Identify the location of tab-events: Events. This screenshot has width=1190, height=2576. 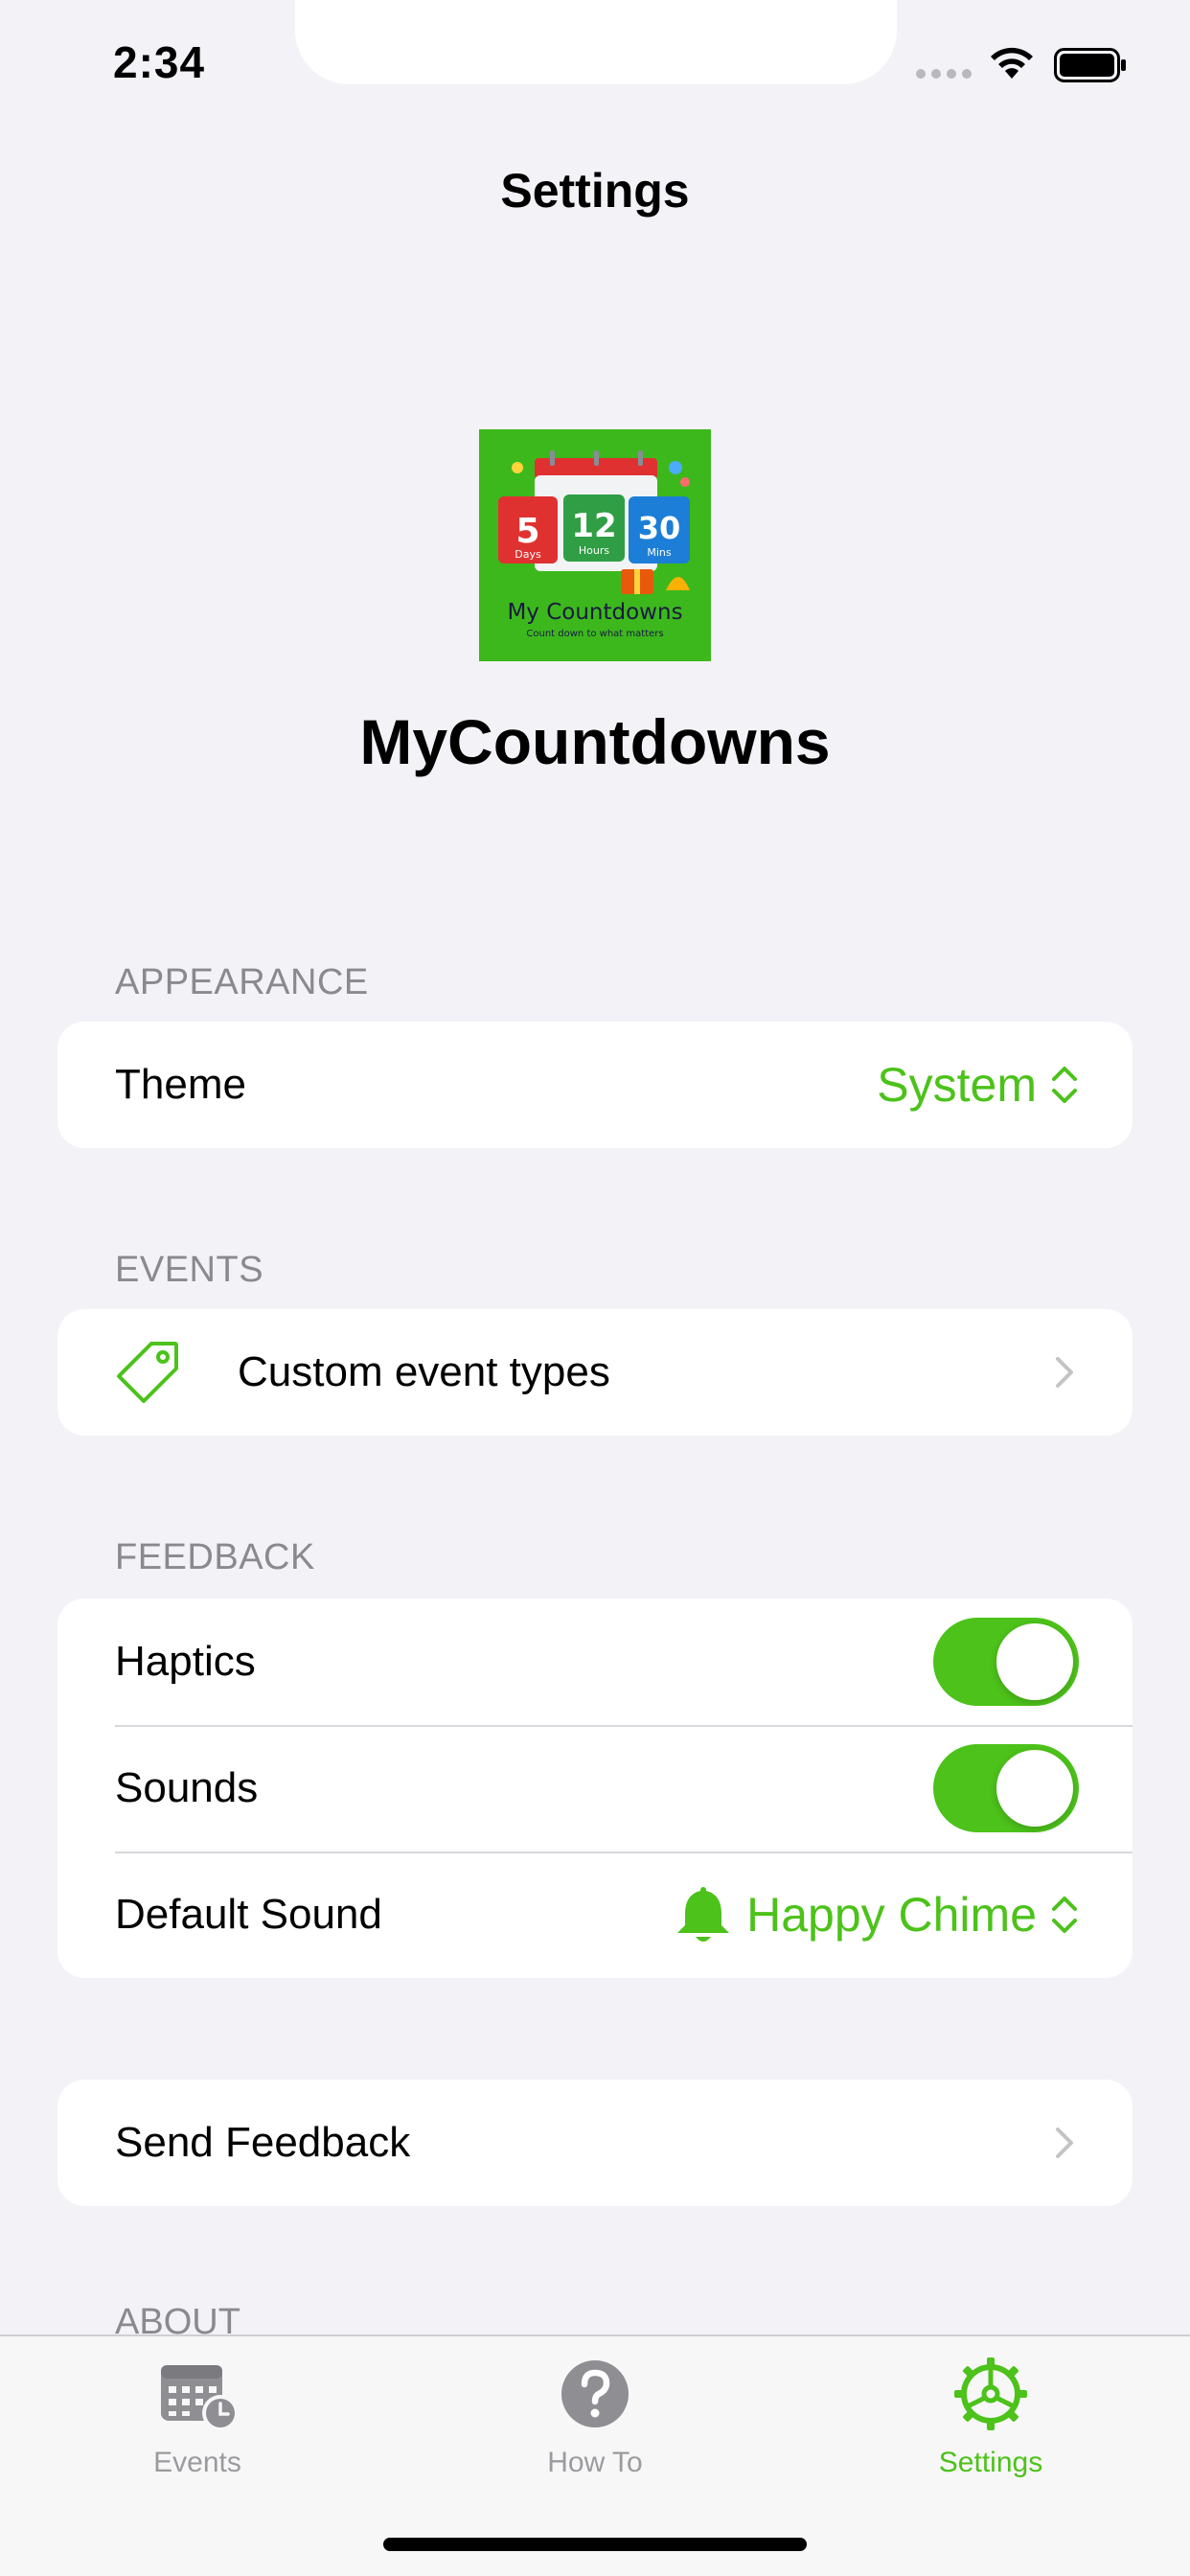
(198, 2417).